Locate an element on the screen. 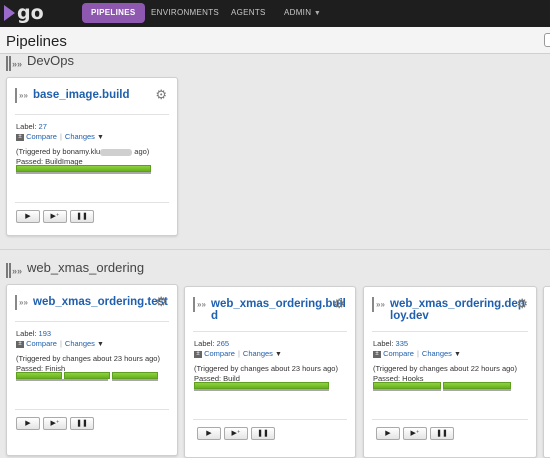 Image resolution: width=550 pixels, height=458 pixels. go-logo: go is located at coordinates (25, 13).